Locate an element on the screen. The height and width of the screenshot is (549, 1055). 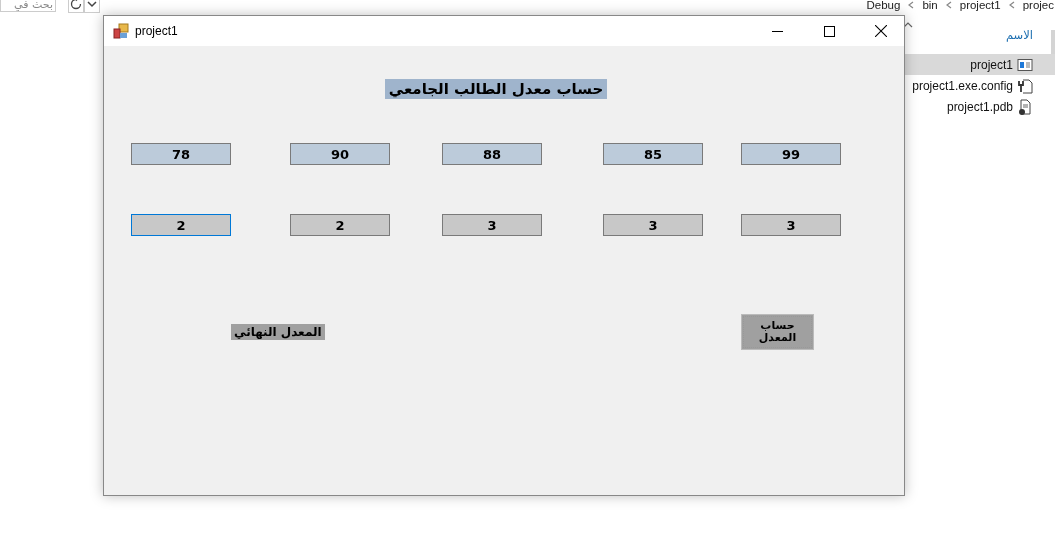
grade-field: 99 is located at coordinates (791, 154).